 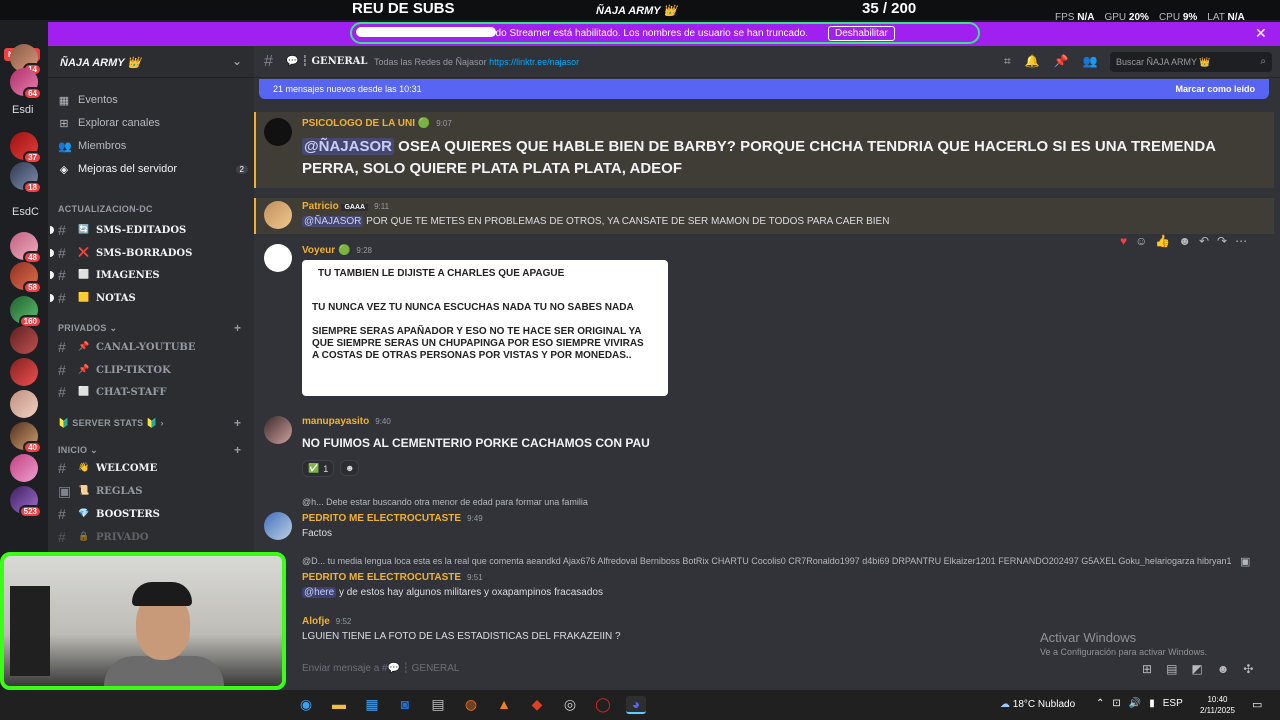 What do you see at coordinates (26, 438) in the screenshot?
I see `server-icon: 40` at bounding box center [26, 438].